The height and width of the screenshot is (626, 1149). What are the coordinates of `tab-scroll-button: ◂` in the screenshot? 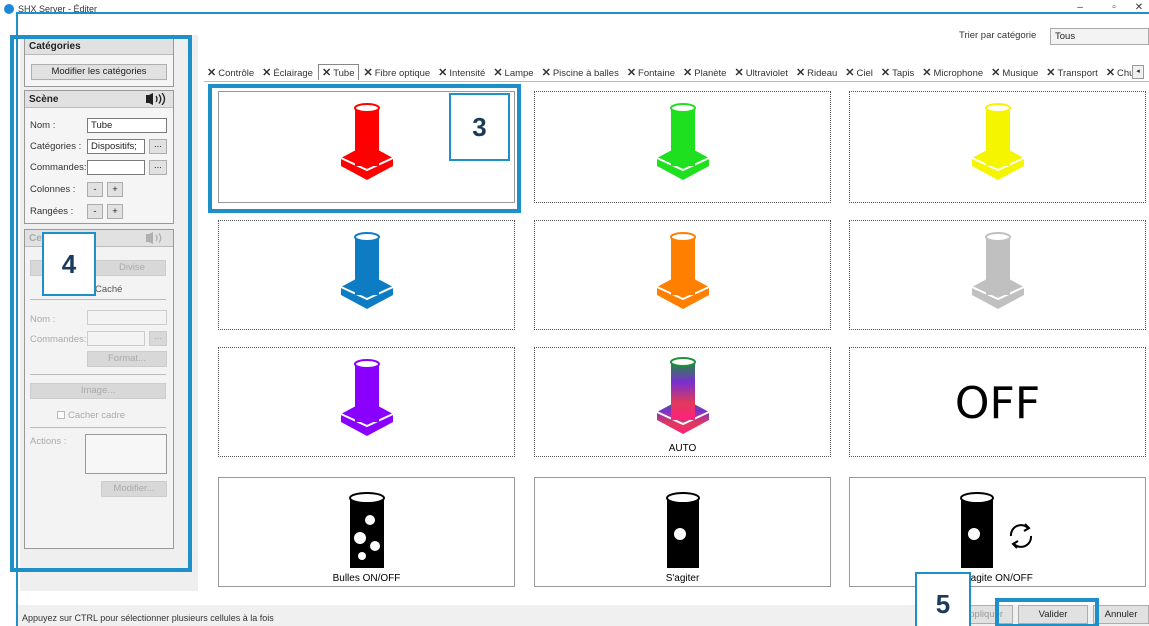 It's located at (1138, 72).